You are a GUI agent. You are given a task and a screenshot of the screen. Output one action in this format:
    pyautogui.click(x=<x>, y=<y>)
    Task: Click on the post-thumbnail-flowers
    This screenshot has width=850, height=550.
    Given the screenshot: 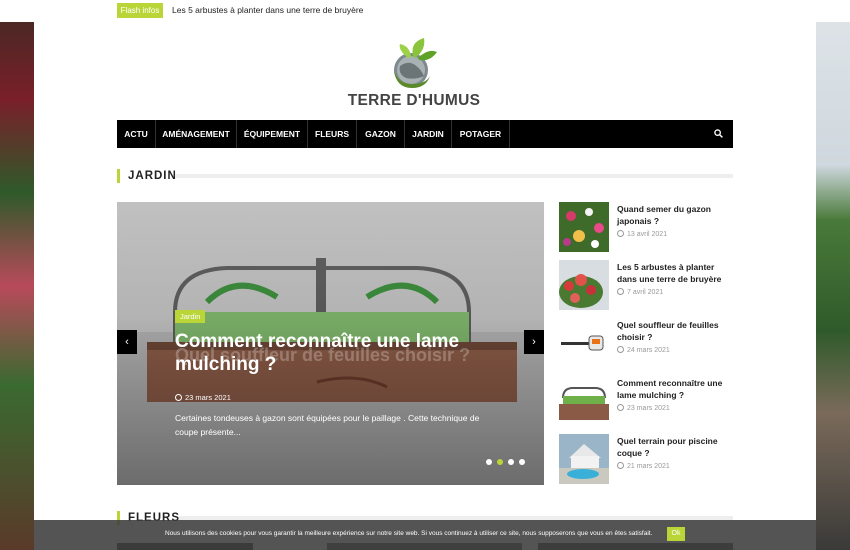 What is the action you would take?
    pyautogui.click(x=584, y=227)
    